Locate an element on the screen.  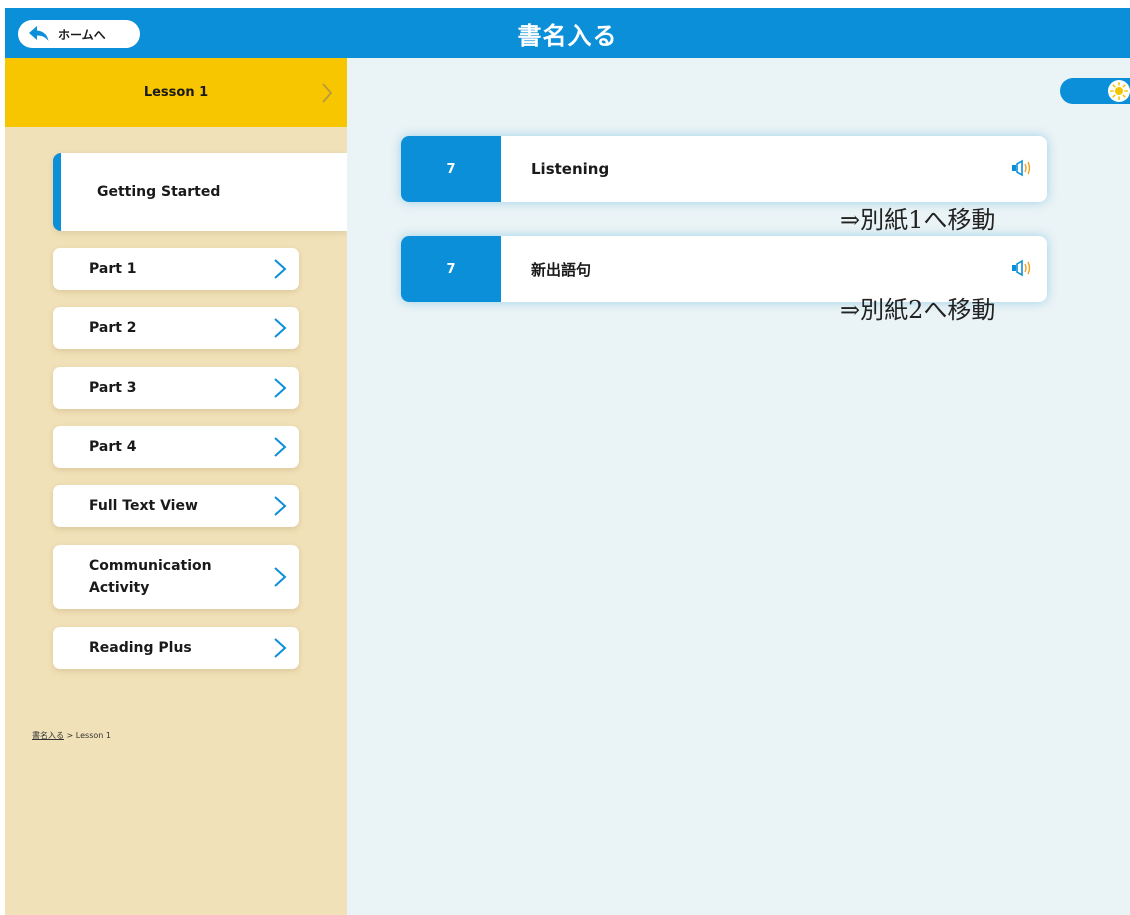
home-button-label: ホームへ is located at coordinates (82, 34).